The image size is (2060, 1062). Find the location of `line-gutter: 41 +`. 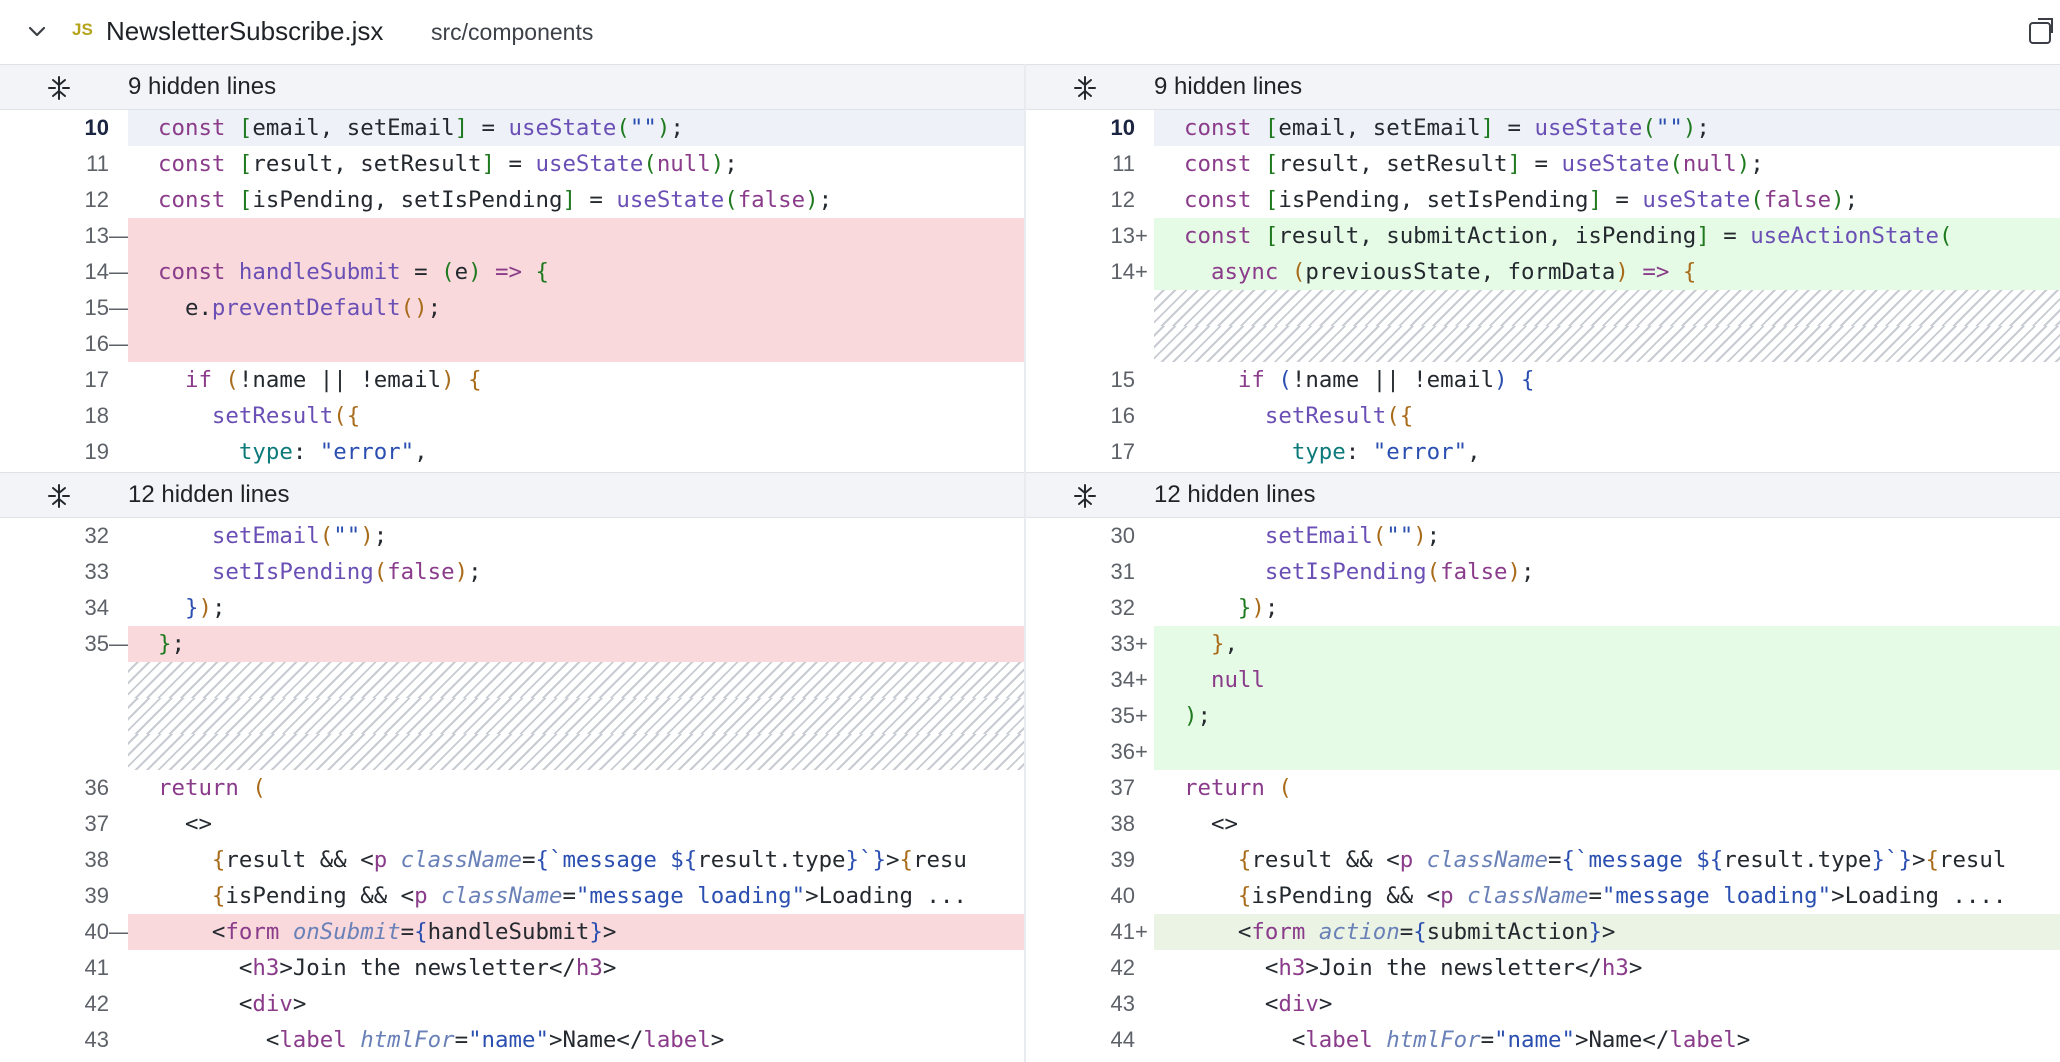

line-gutter: 41 + is located at coordinates (1089, 932).